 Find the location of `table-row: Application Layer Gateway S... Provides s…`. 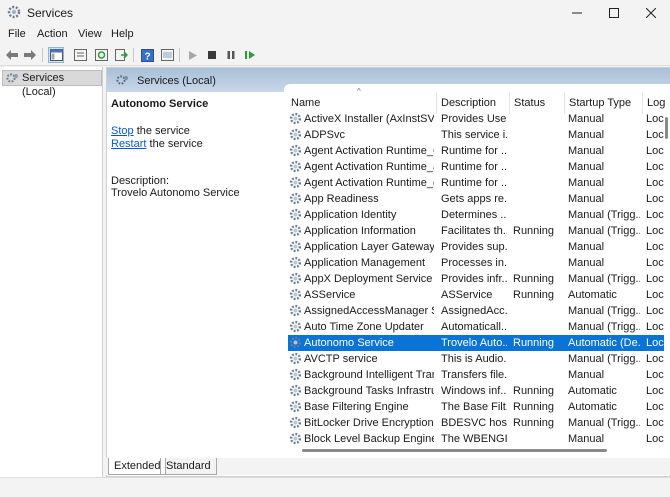

table-row: Application Layer Gateway S... Provides s… is located at coordinates (476, 247).